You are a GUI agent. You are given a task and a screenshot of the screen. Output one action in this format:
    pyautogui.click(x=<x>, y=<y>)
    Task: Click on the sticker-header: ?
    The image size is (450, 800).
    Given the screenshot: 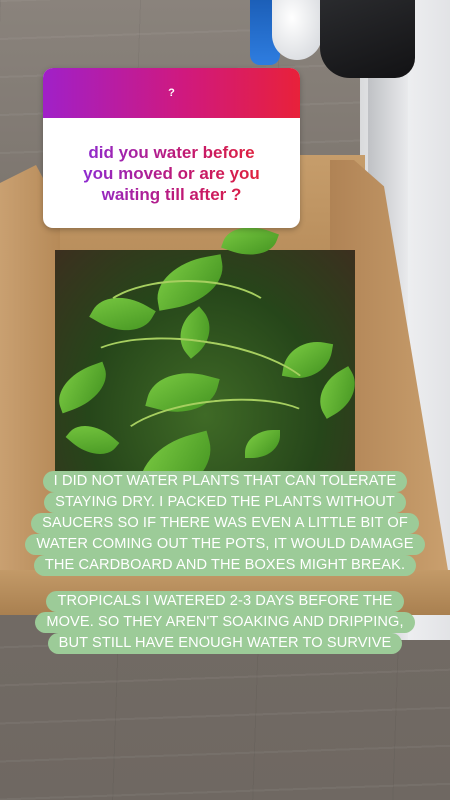 What is the action you would take?
    pyautogui.click(x=171, y=93)
    